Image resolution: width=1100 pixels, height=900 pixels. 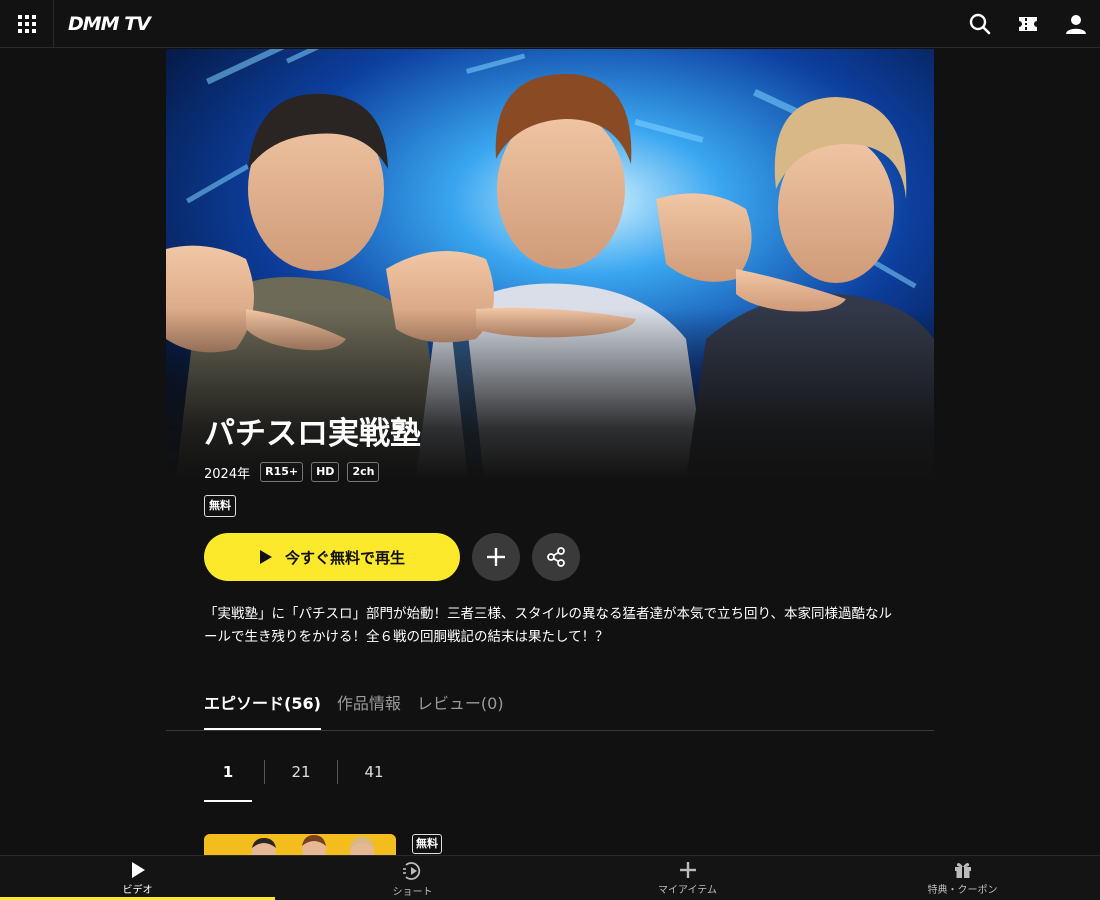 What do you see at coordinates (1028, 24) in the screenshot?
I see `ticket-icon` at bounding box center [1028, 24].